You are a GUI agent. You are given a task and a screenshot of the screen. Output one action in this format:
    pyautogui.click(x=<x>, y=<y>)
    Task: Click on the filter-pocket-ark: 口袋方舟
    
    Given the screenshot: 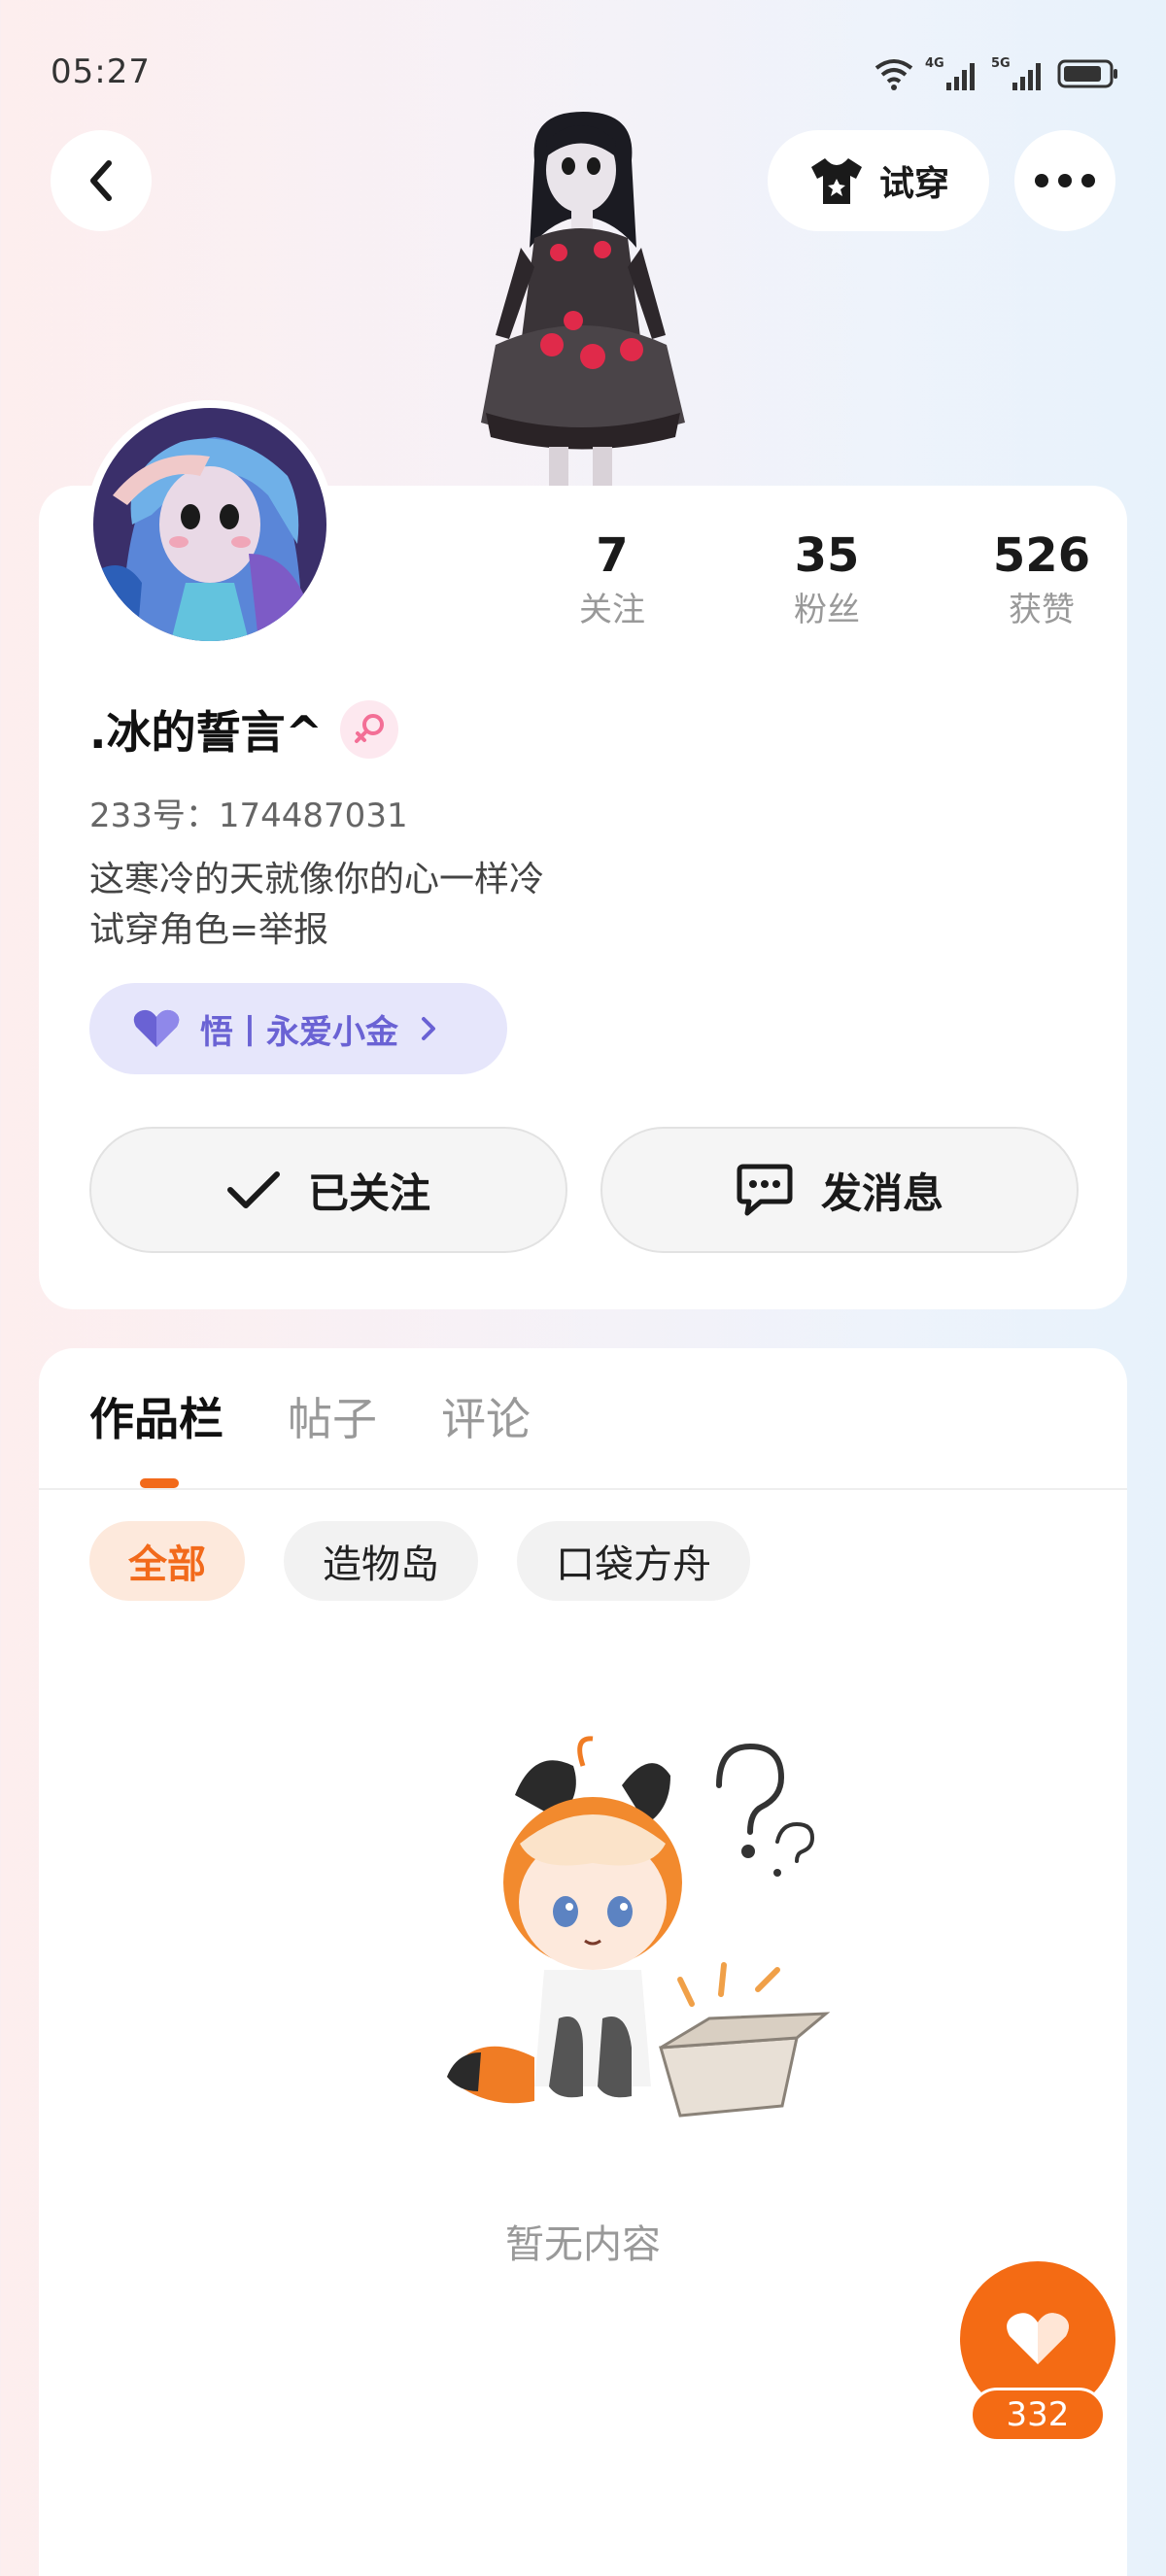 What is the action you would take?
    pyautogui.click(x=633, y=1561)
    